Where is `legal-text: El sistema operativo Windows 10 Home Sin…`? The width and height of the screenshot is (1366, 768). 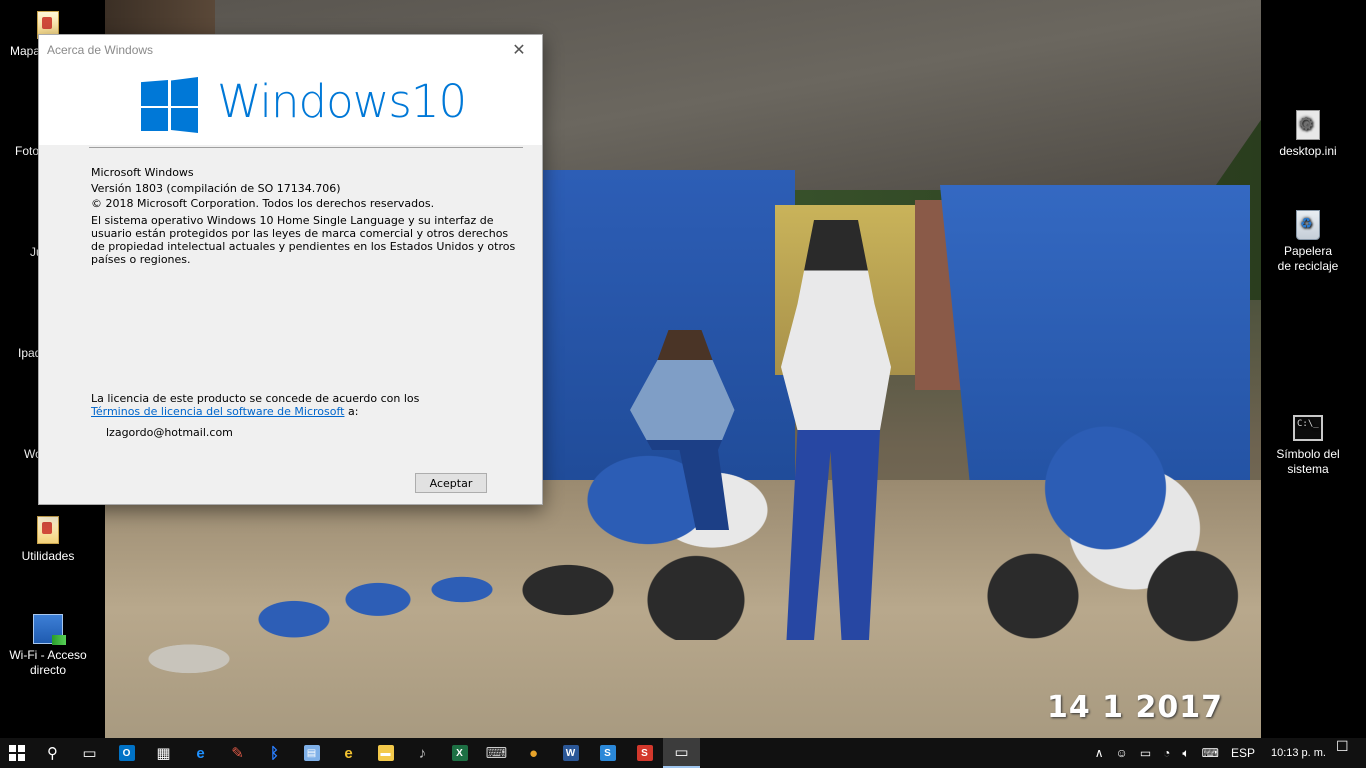 legal-text: El sistema operativo Windows 10 Home Sin… is located at coordinates (303, 239).